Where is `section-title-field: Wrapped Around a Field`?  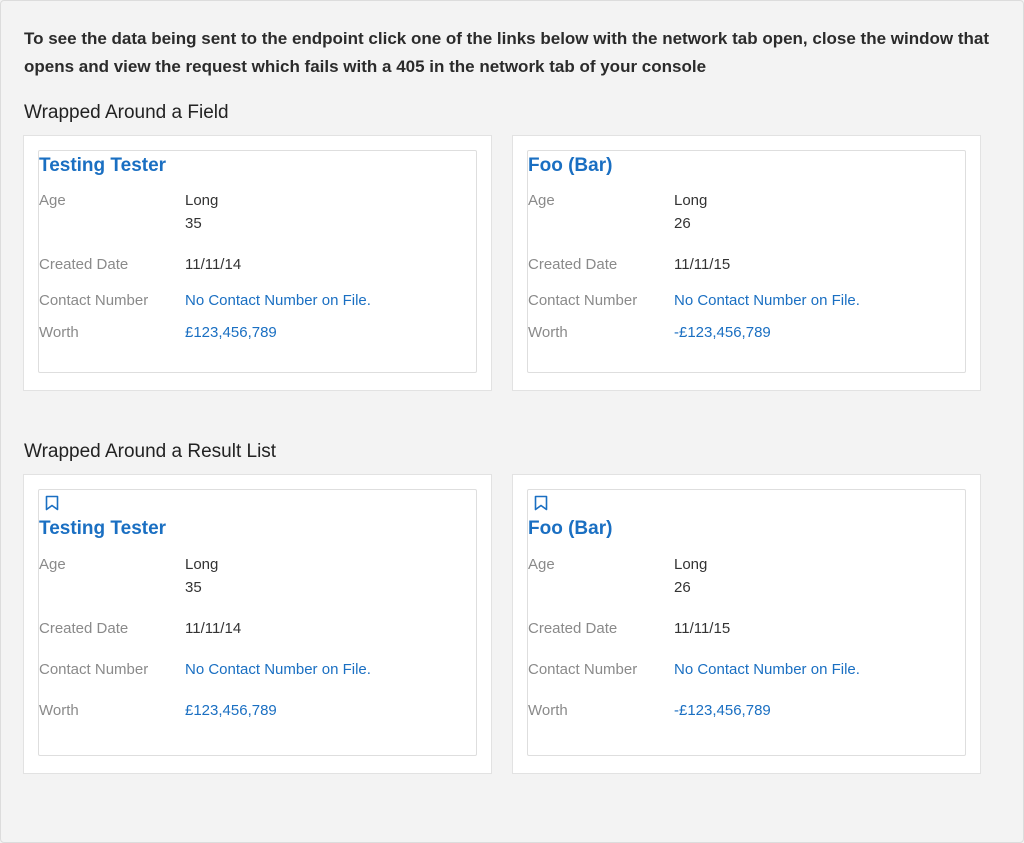 section-title-field: Wrapped Around a Field is located at coordinates (126, 112).